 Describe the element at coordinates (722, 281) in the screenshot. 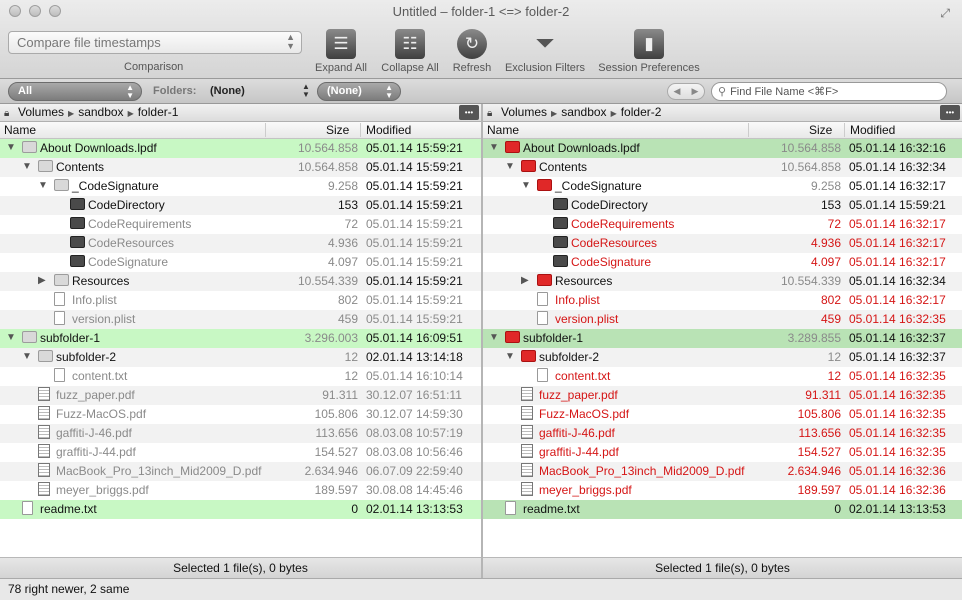

I see `table-row: ▶ Resources 10.554.339 05.01.14 16:32:34` at that location.